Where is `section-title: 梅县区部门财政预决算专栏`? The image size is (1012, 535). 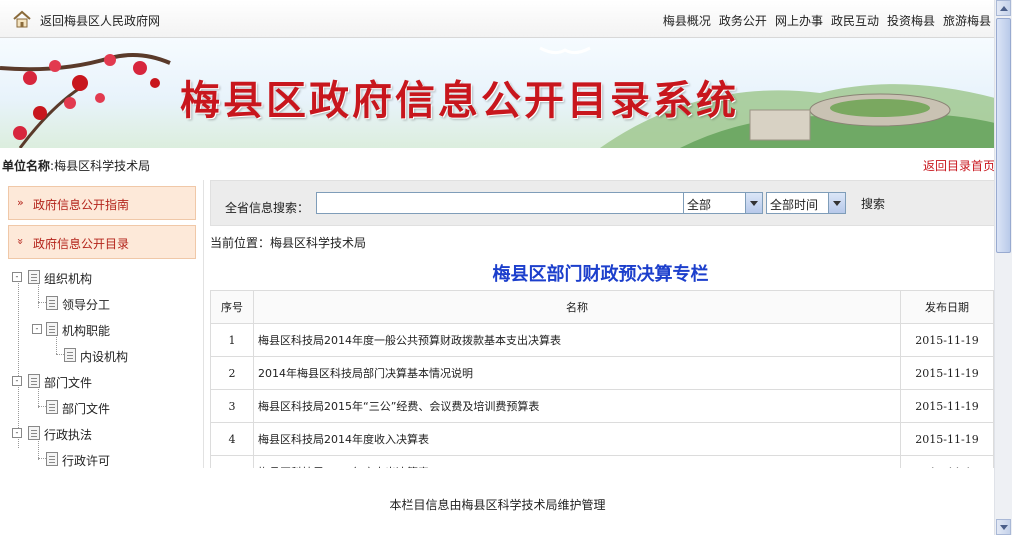 section-title: 梅县区部门财政预决算专栏 is located at coordinates (600, 274).